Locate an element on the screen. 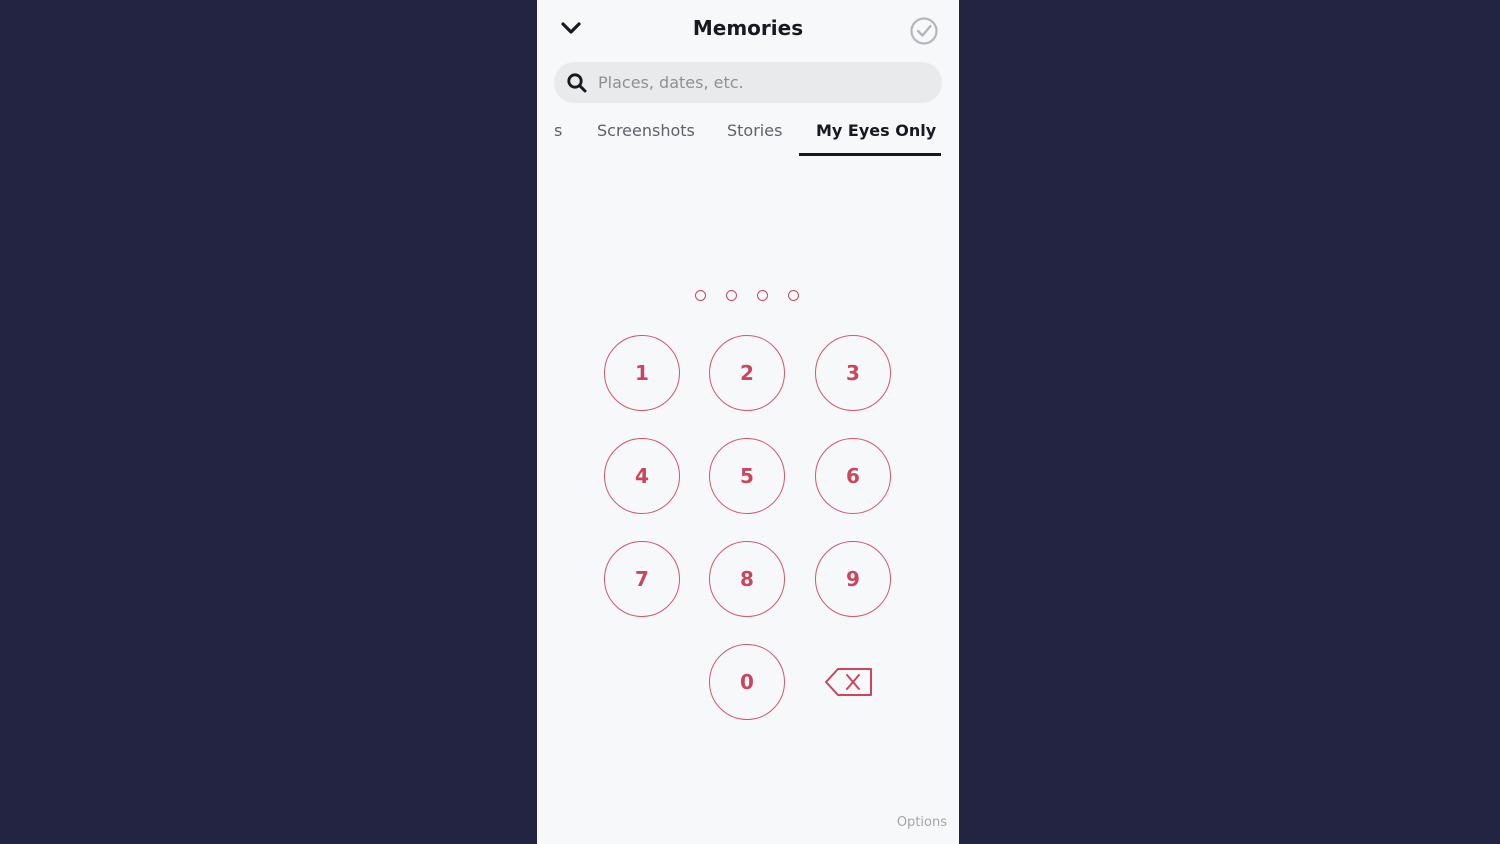  active-tab-indicator is located at coordinates (870, 154).